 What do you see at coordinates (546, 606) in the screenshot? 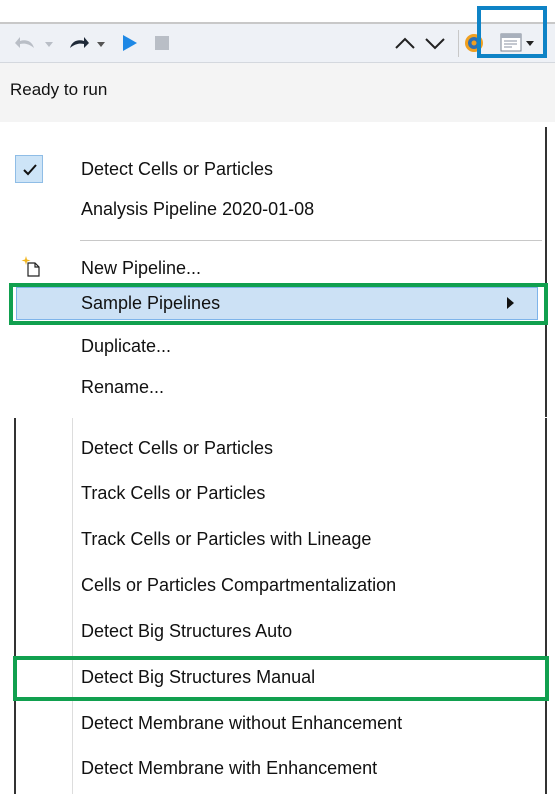
I see `submenu-border-right` at bounding box center [546, 606].